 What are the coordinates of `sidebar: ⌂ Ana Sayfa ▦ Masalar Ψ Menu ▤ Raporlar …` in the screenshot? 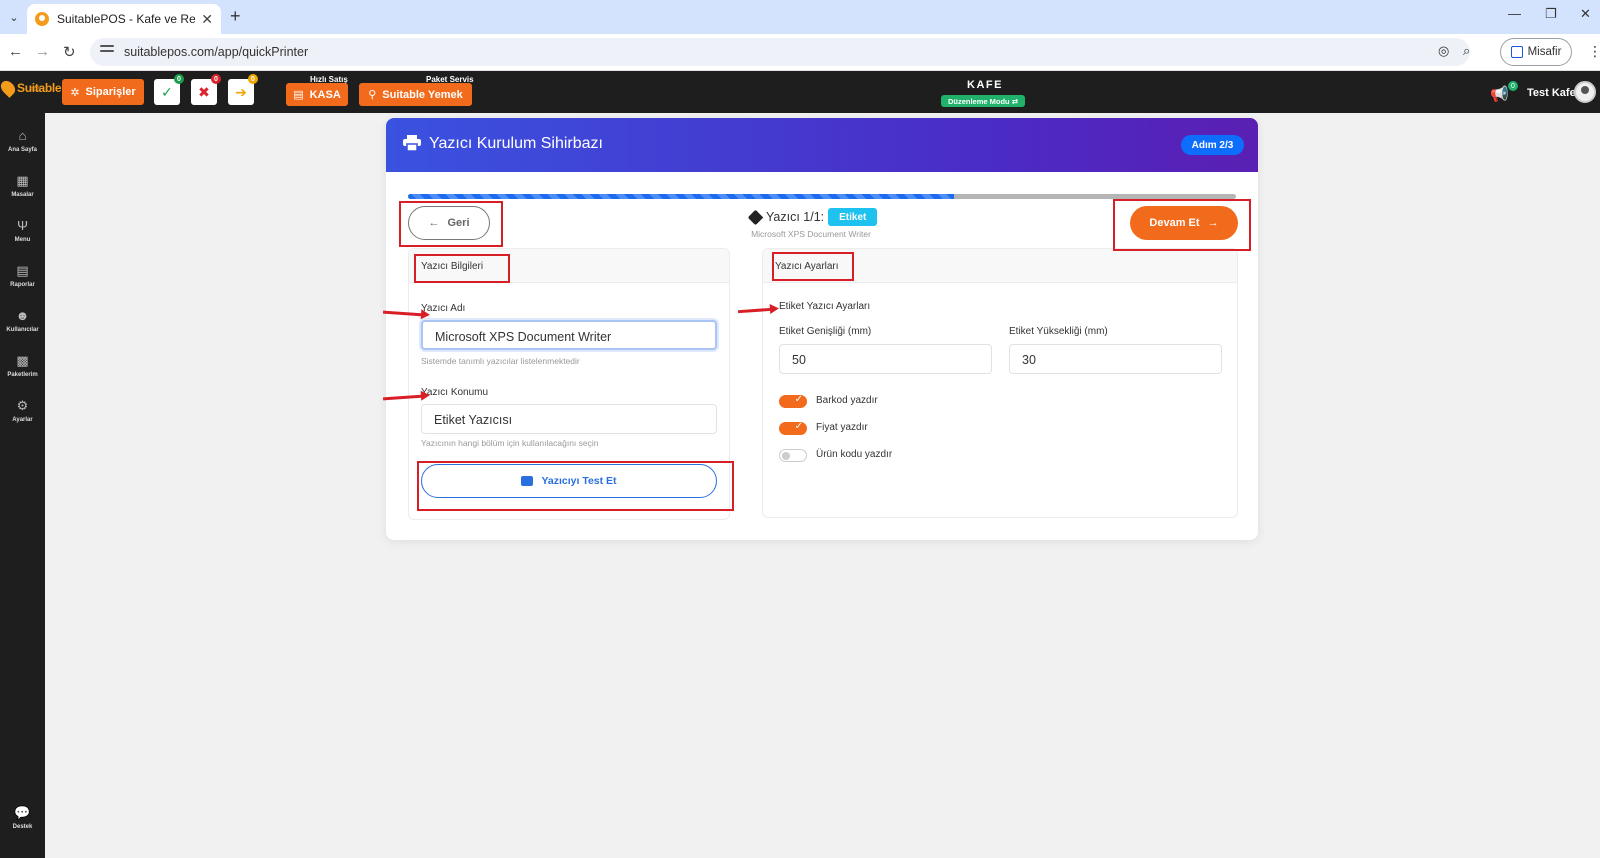 It's located at (22, 485).